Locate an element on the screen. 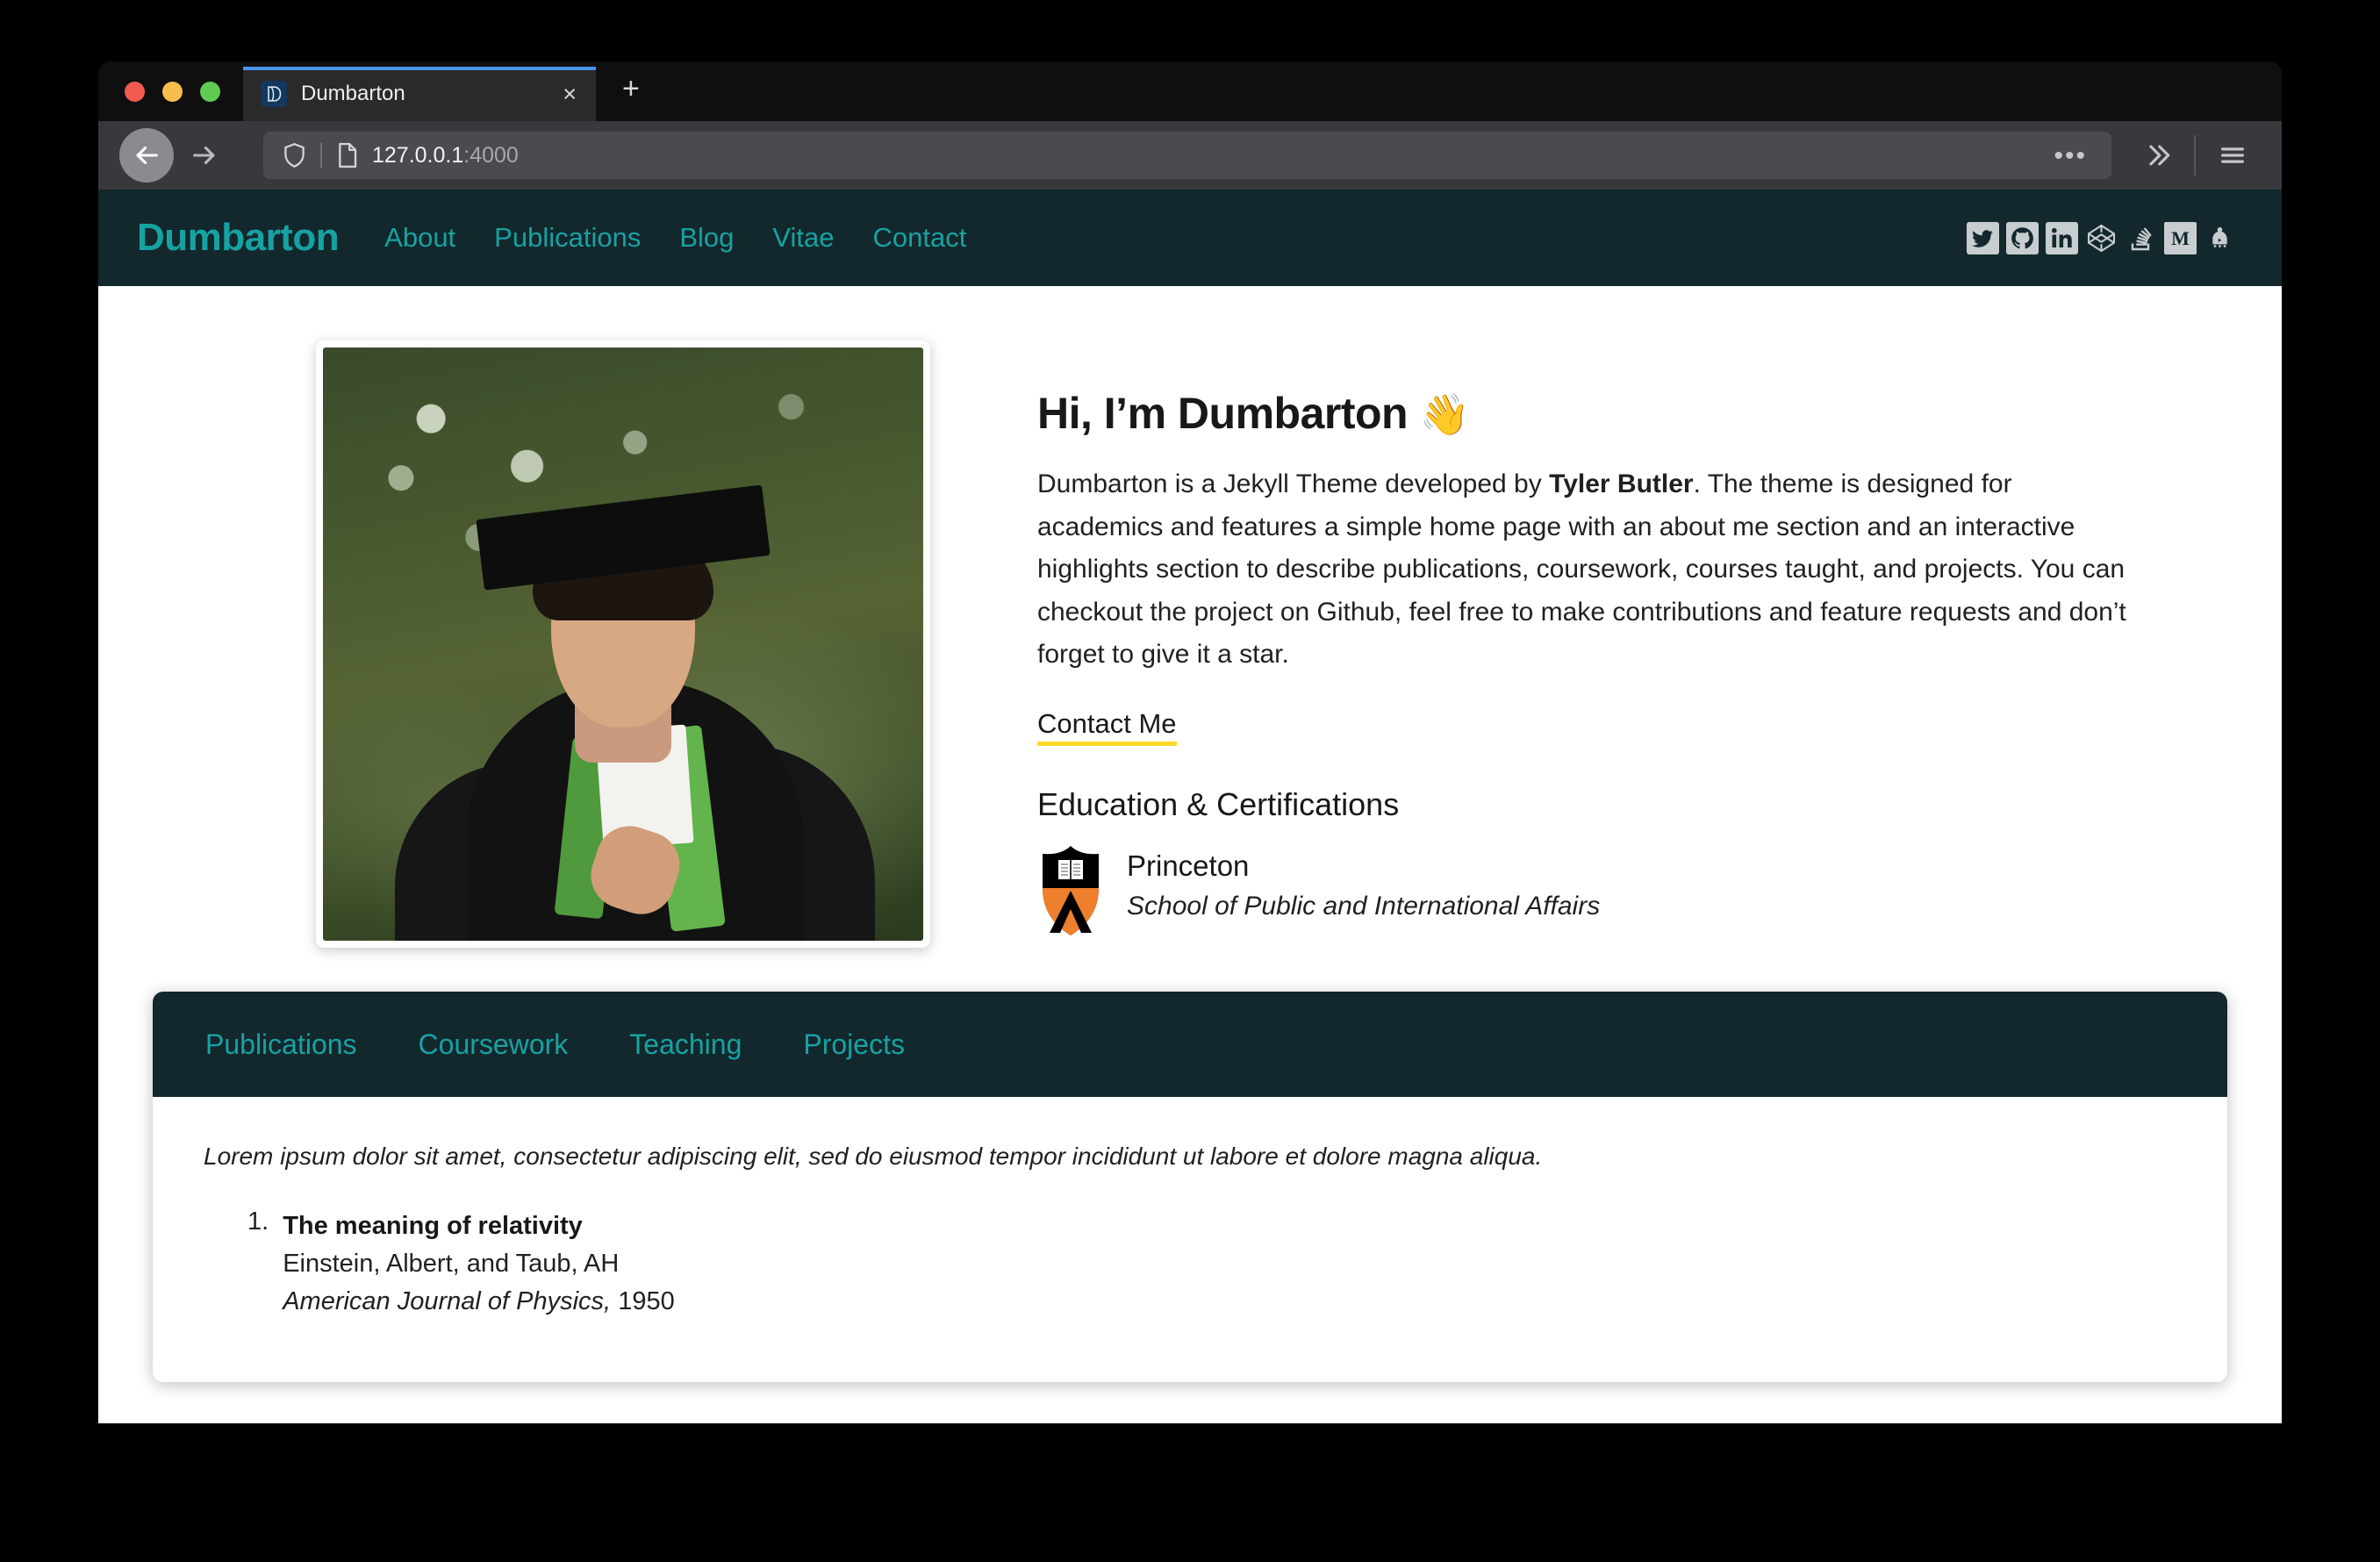  nav-link-publications: Publications is located at coordinates (567, 238).